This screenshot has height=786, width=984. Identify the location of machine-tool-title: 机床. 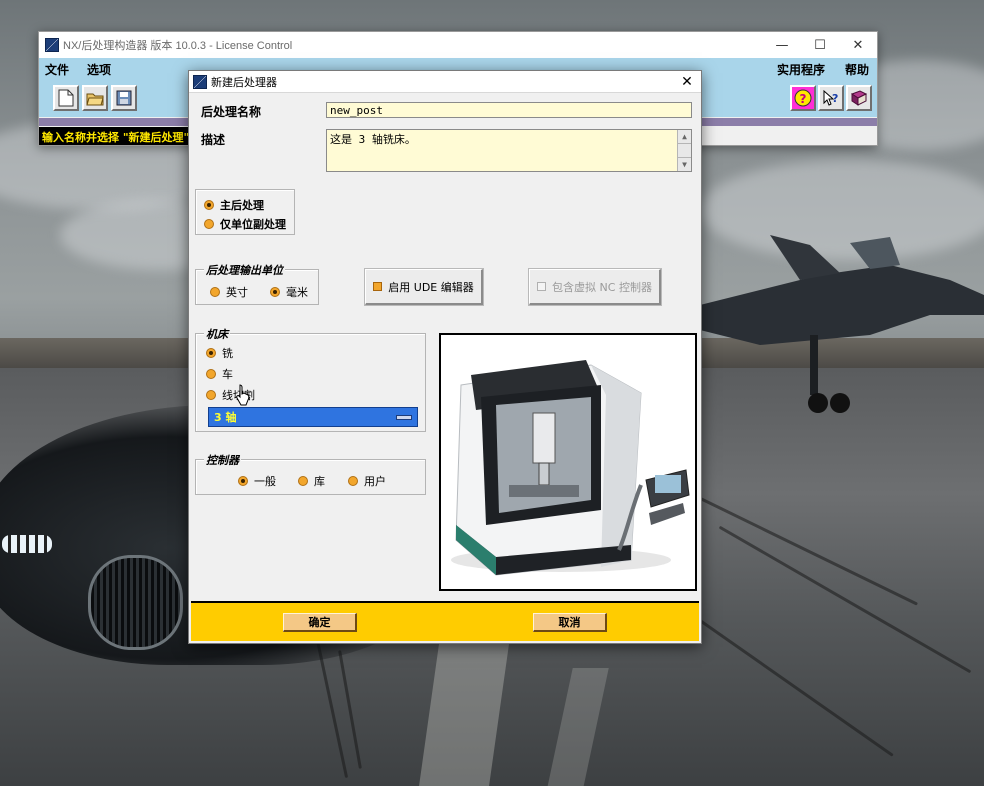
(217, 334).